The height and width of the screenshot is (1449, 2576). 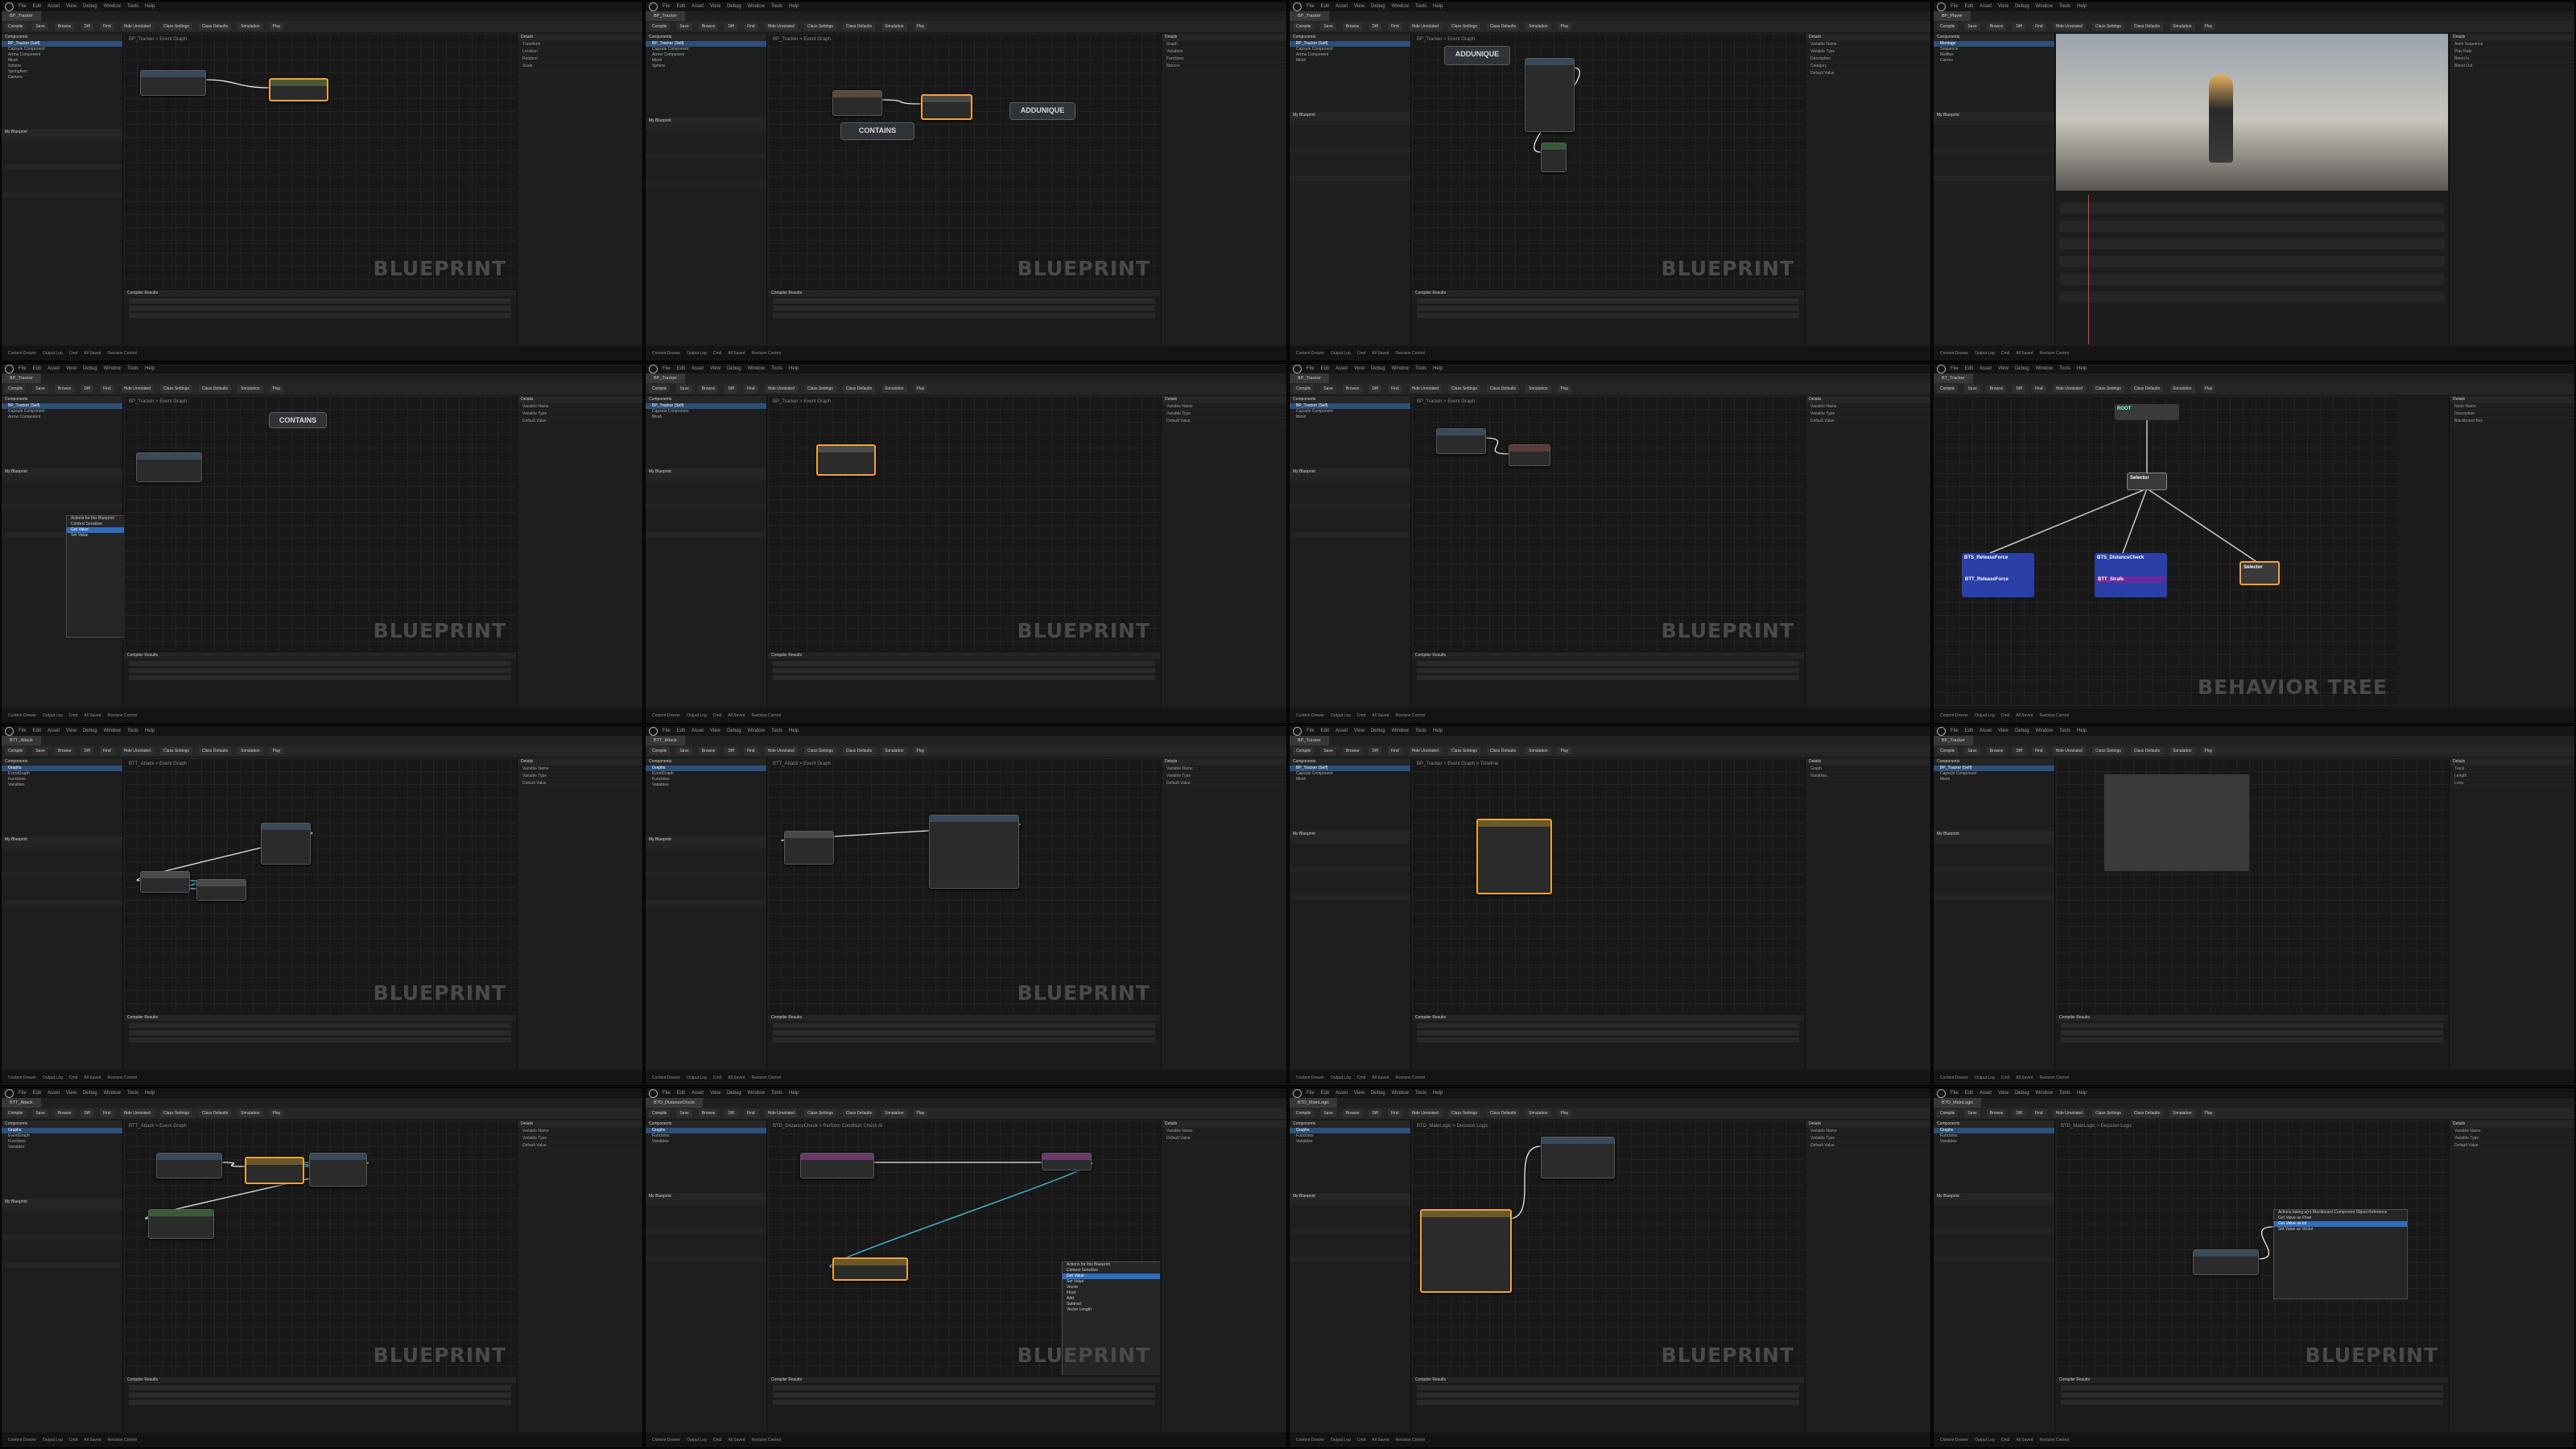 I want to click on component-item: Capsule Component, so click(x=1350, y=774).